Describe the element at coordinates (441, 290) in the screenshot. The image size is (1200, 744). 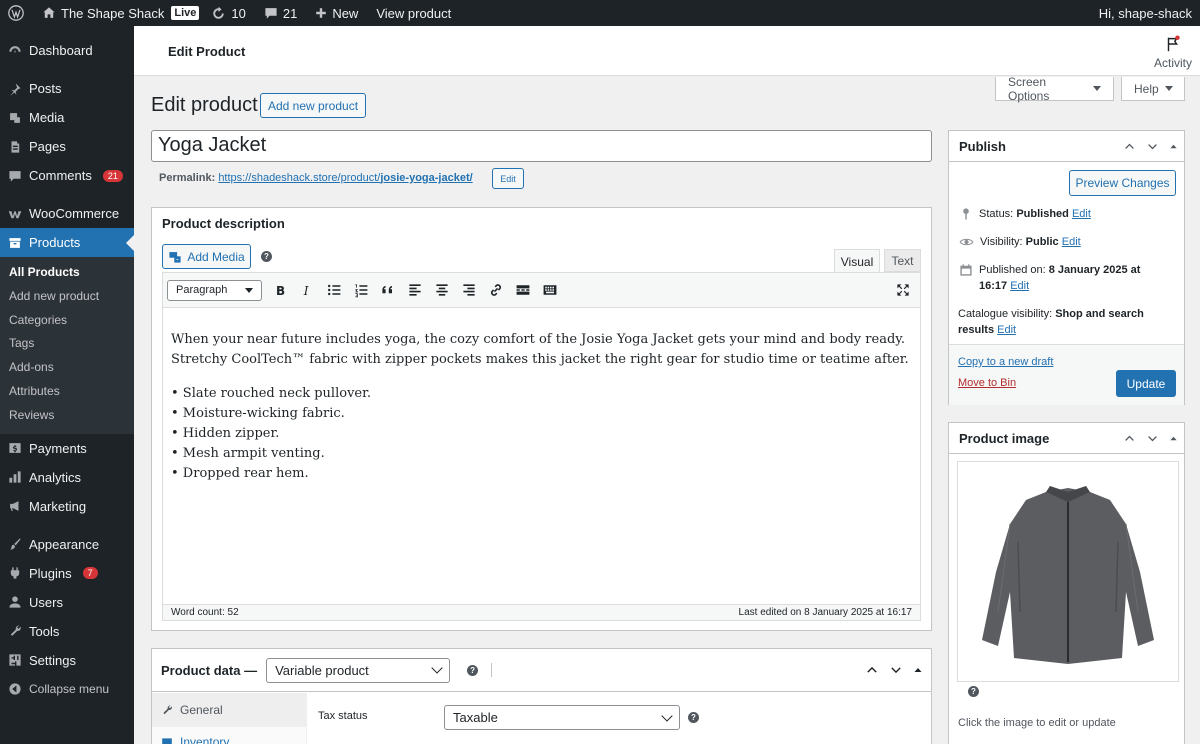
I see `align-center-button` at that location.